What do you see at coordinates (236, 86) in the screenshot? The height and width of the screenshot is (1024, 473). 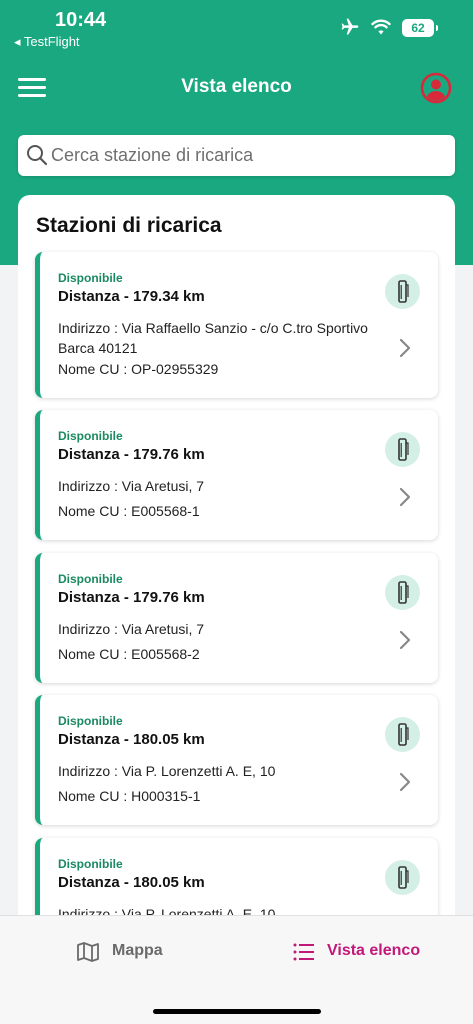 I see `page-title: Vista elenco` at bounding box center [236, 86].